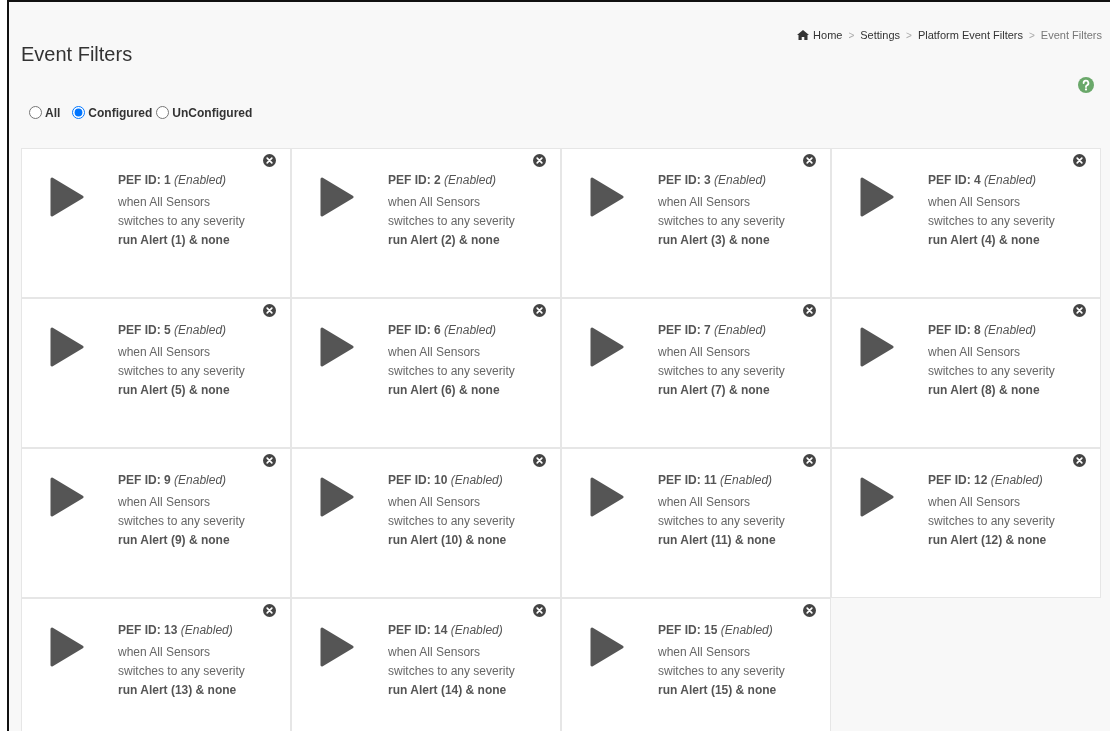 This screenshot has height=731, width=1110. I want to click on filter-action: run Alert (14) & none, so click(448, 690).